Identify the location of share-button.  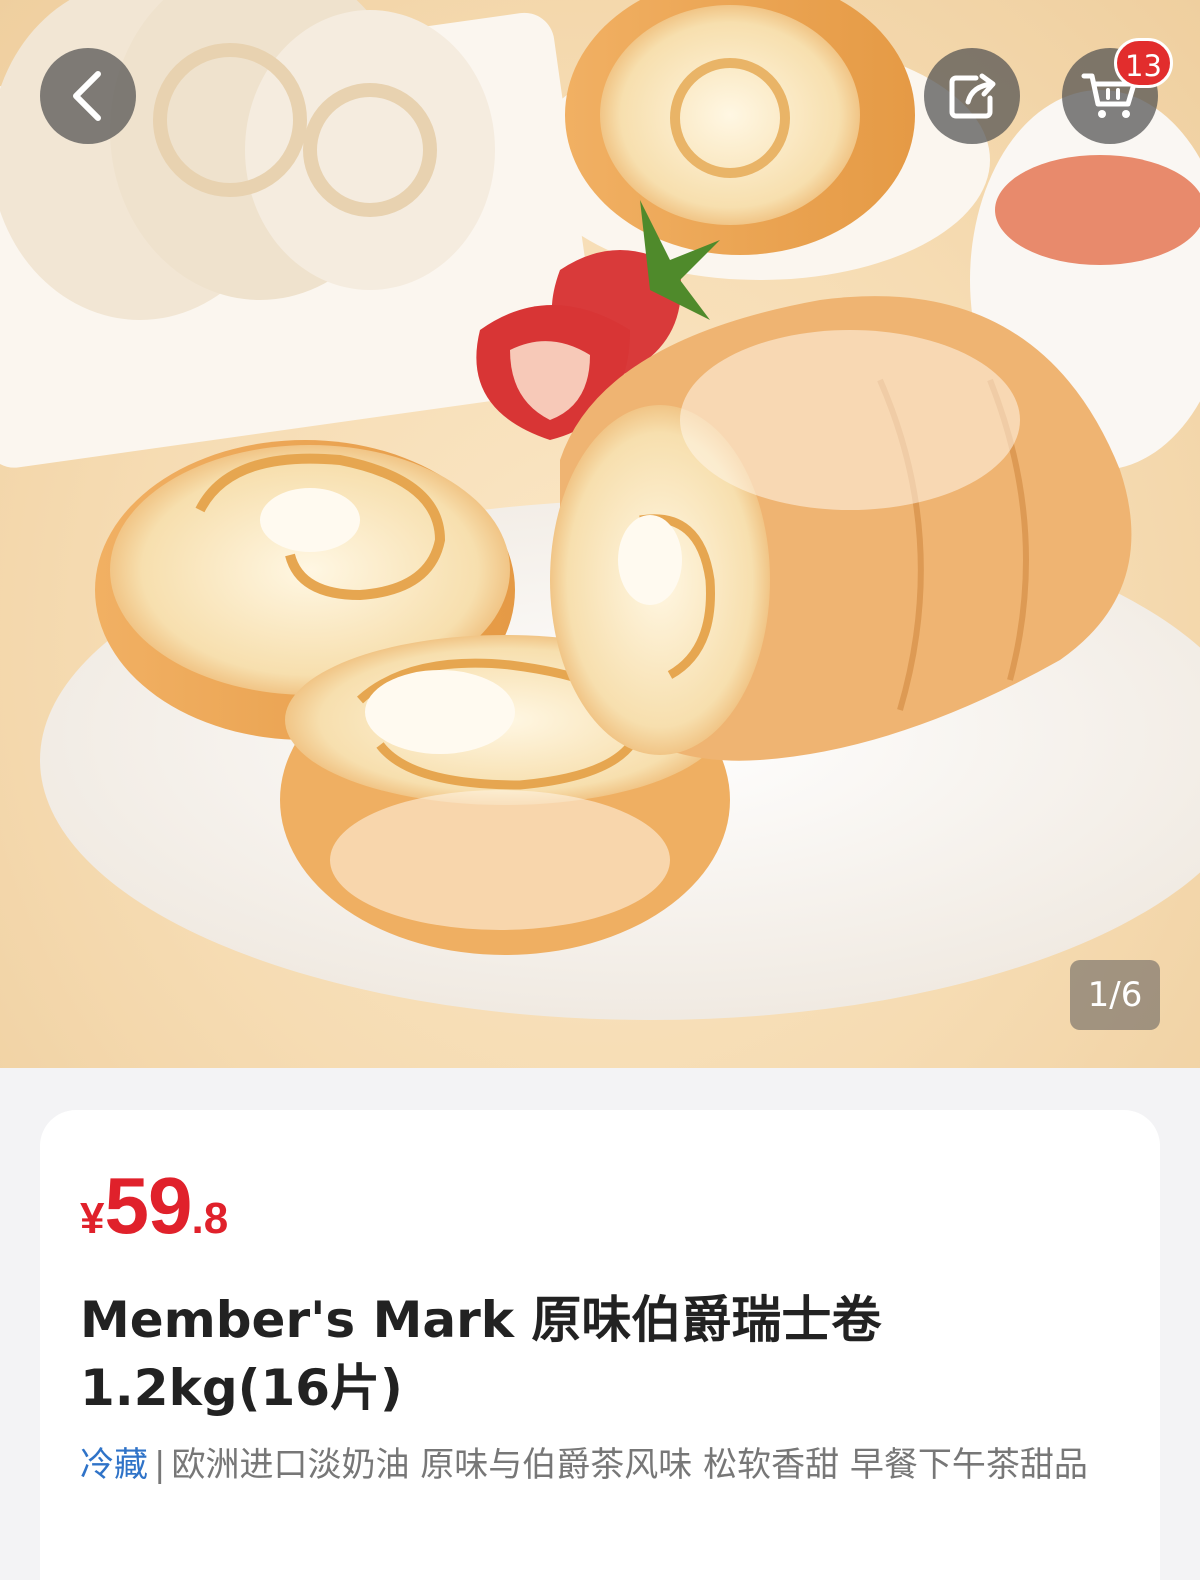
(972, 96).